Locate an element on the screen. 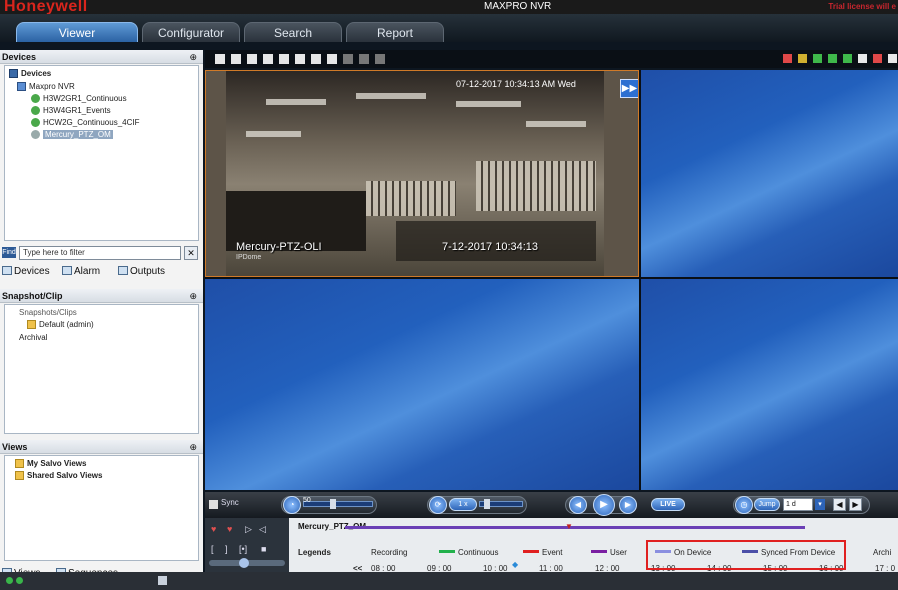  nvr-icon is located at coordinates (21, 87).